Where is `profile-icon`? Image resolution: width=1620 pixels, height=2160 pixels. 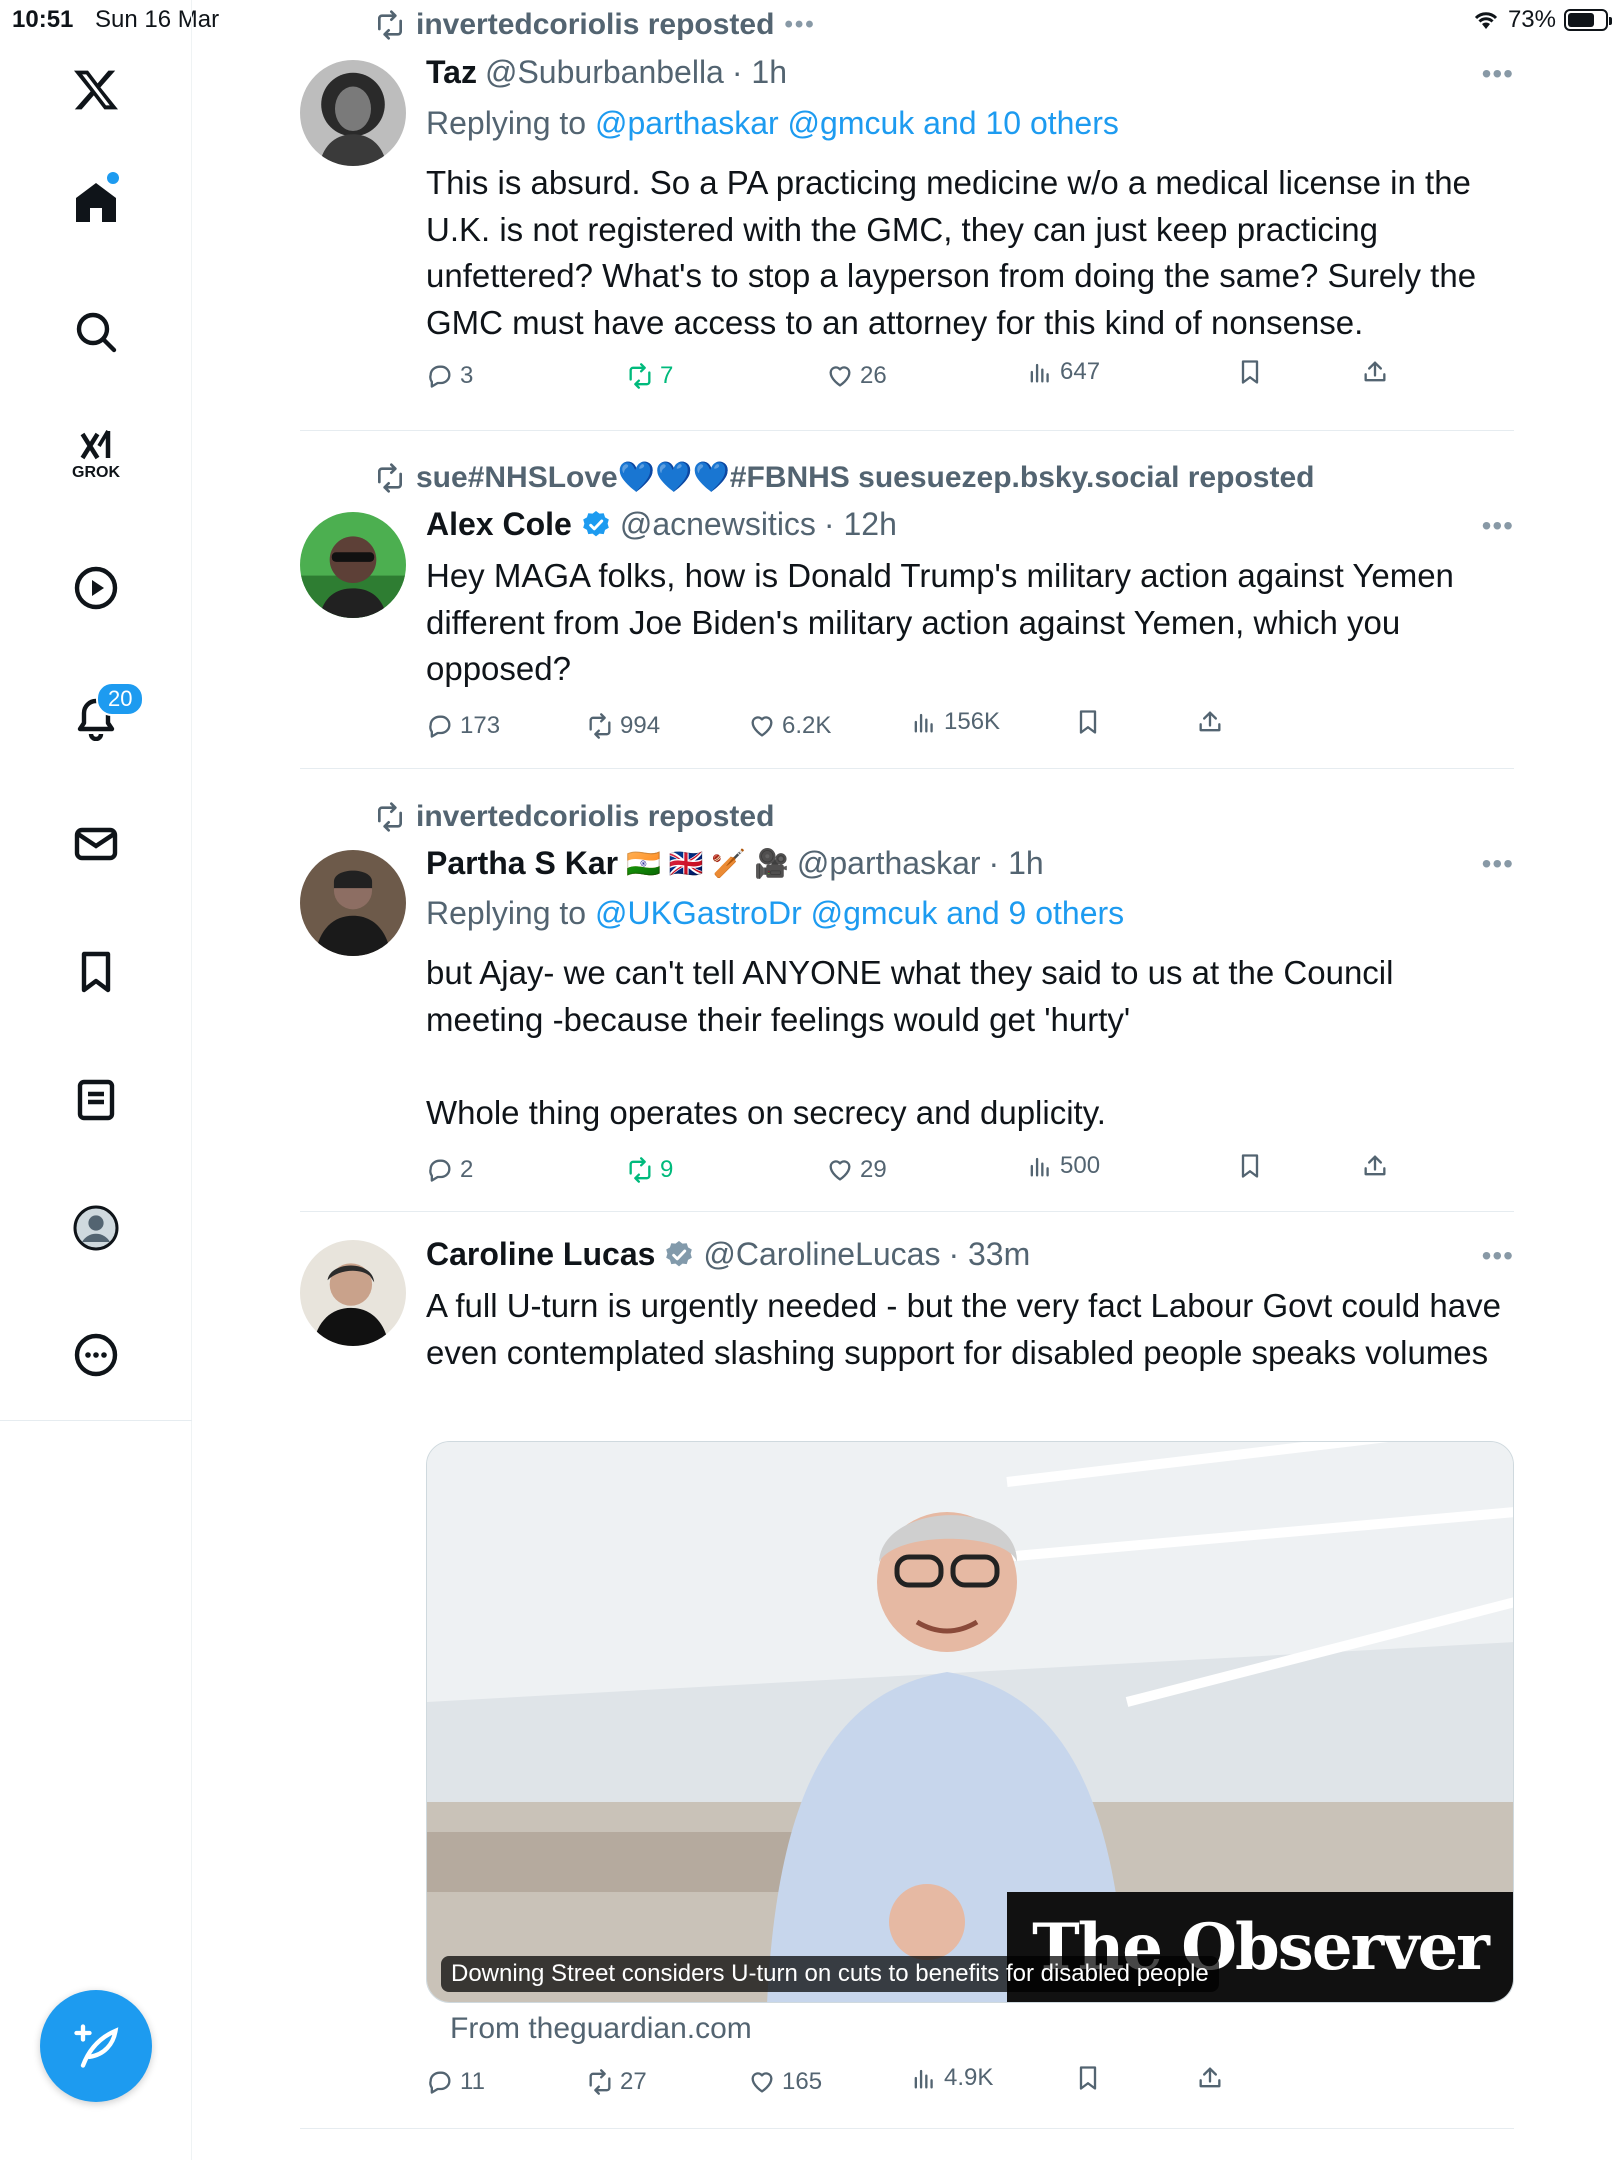 profile-icon is located at coordinates (96, 1228).